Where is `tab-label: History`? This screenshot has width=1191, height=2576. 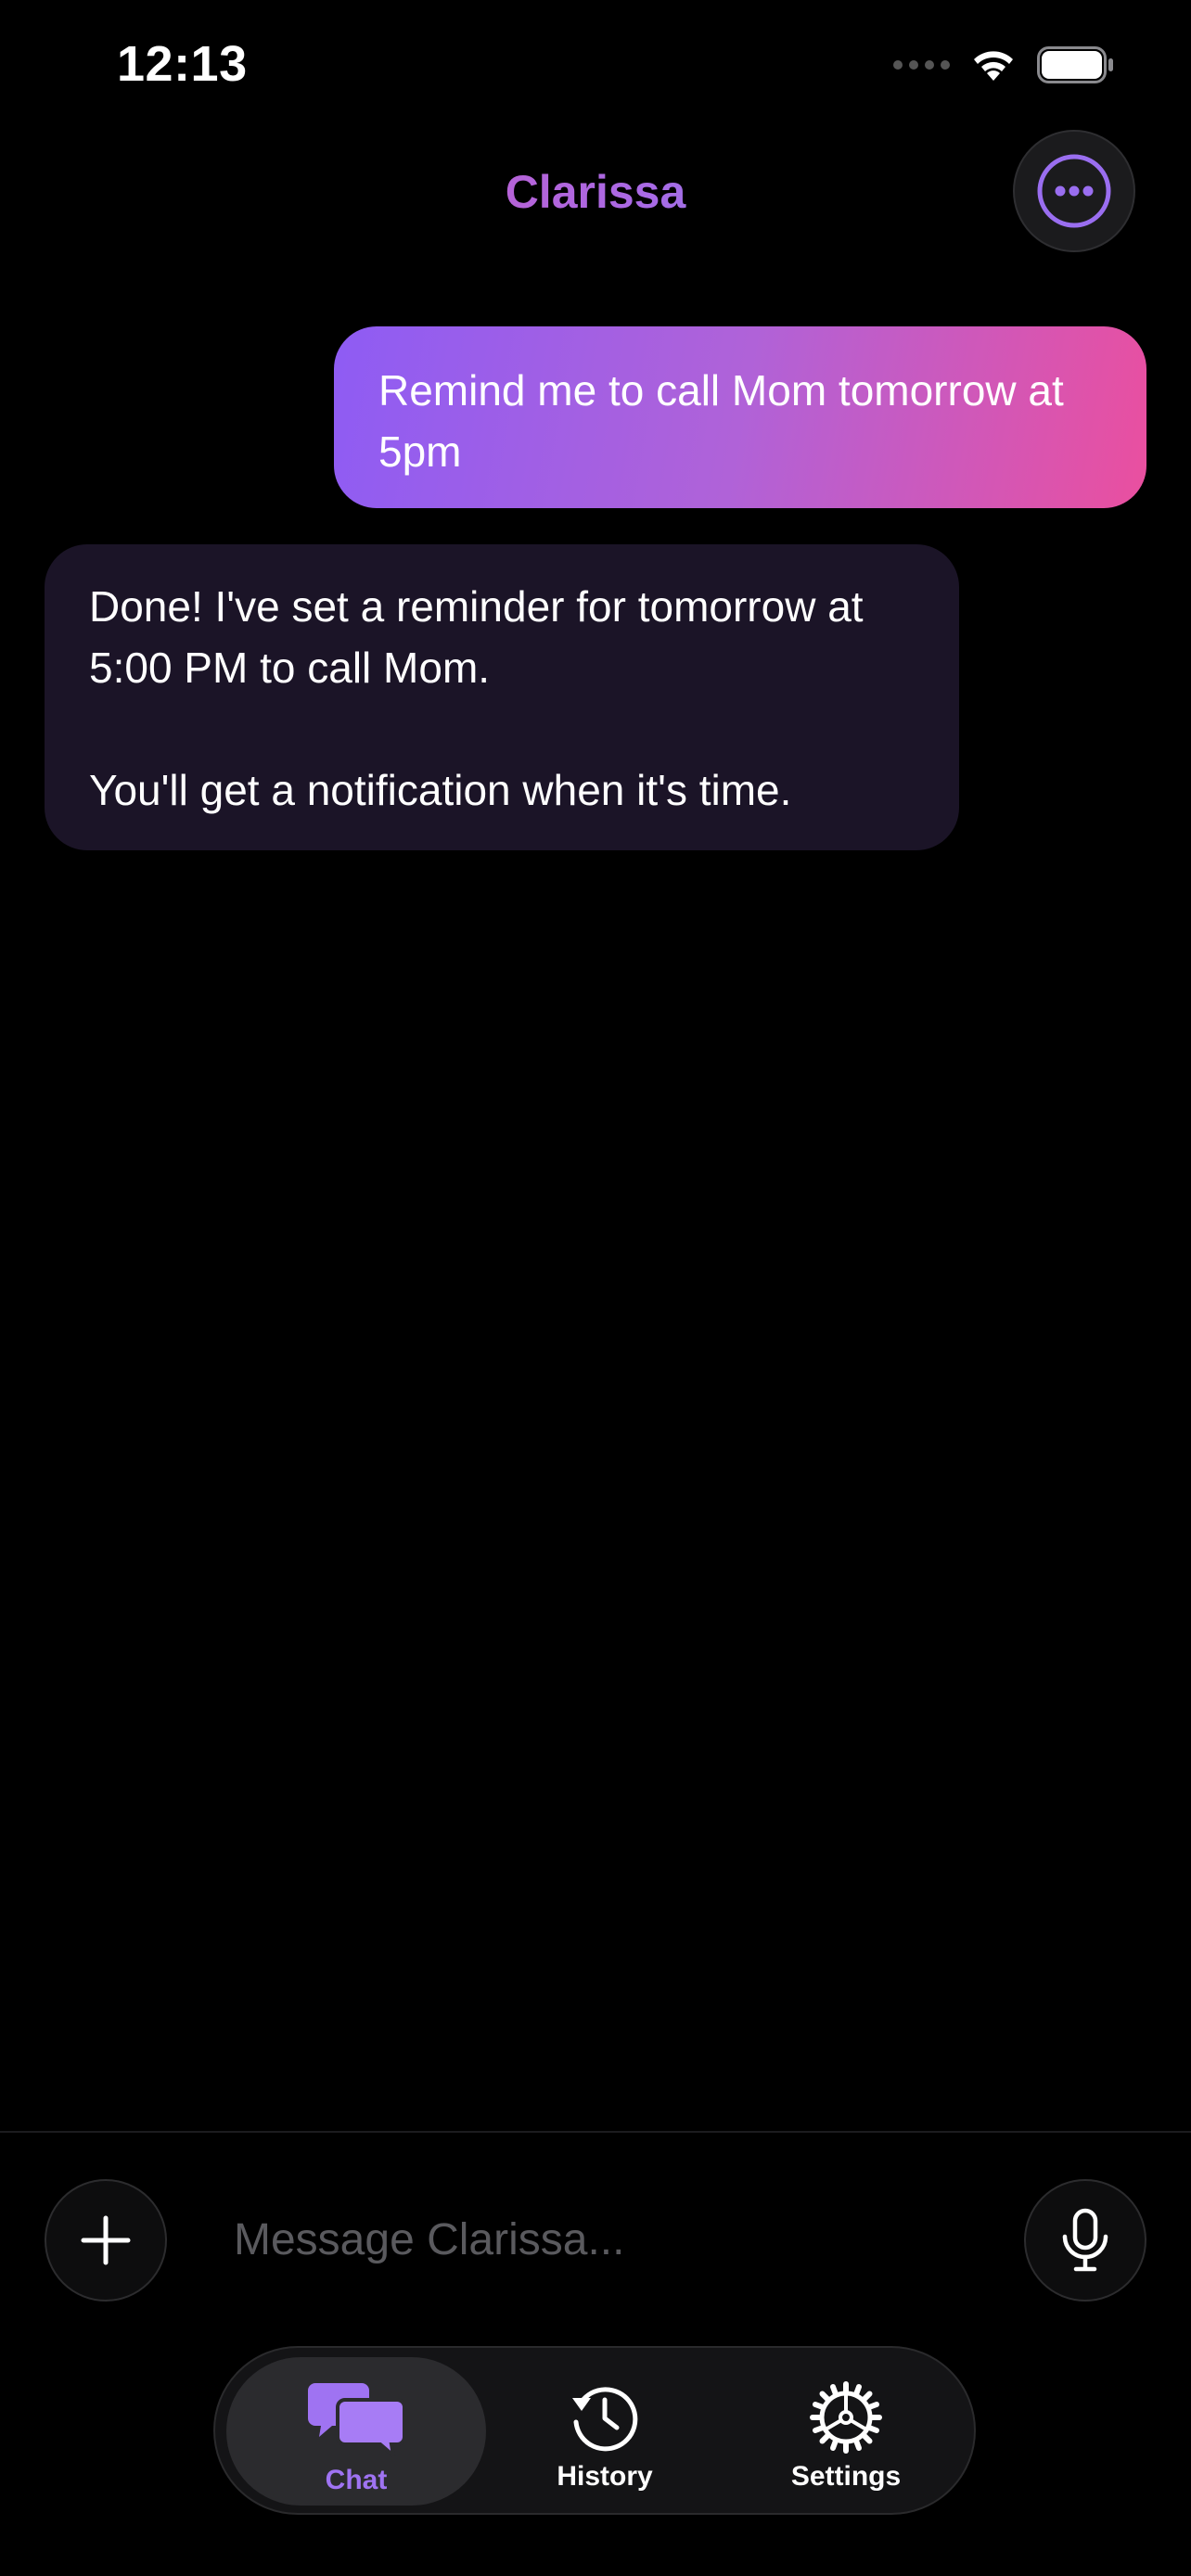
tab-label: History is located at coordinates (605, 2476).